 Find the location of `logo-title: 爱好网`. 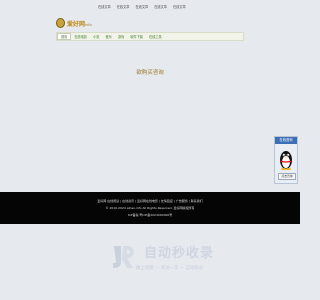

logo-title: 爱好网 is located at coordinates (76, 24).